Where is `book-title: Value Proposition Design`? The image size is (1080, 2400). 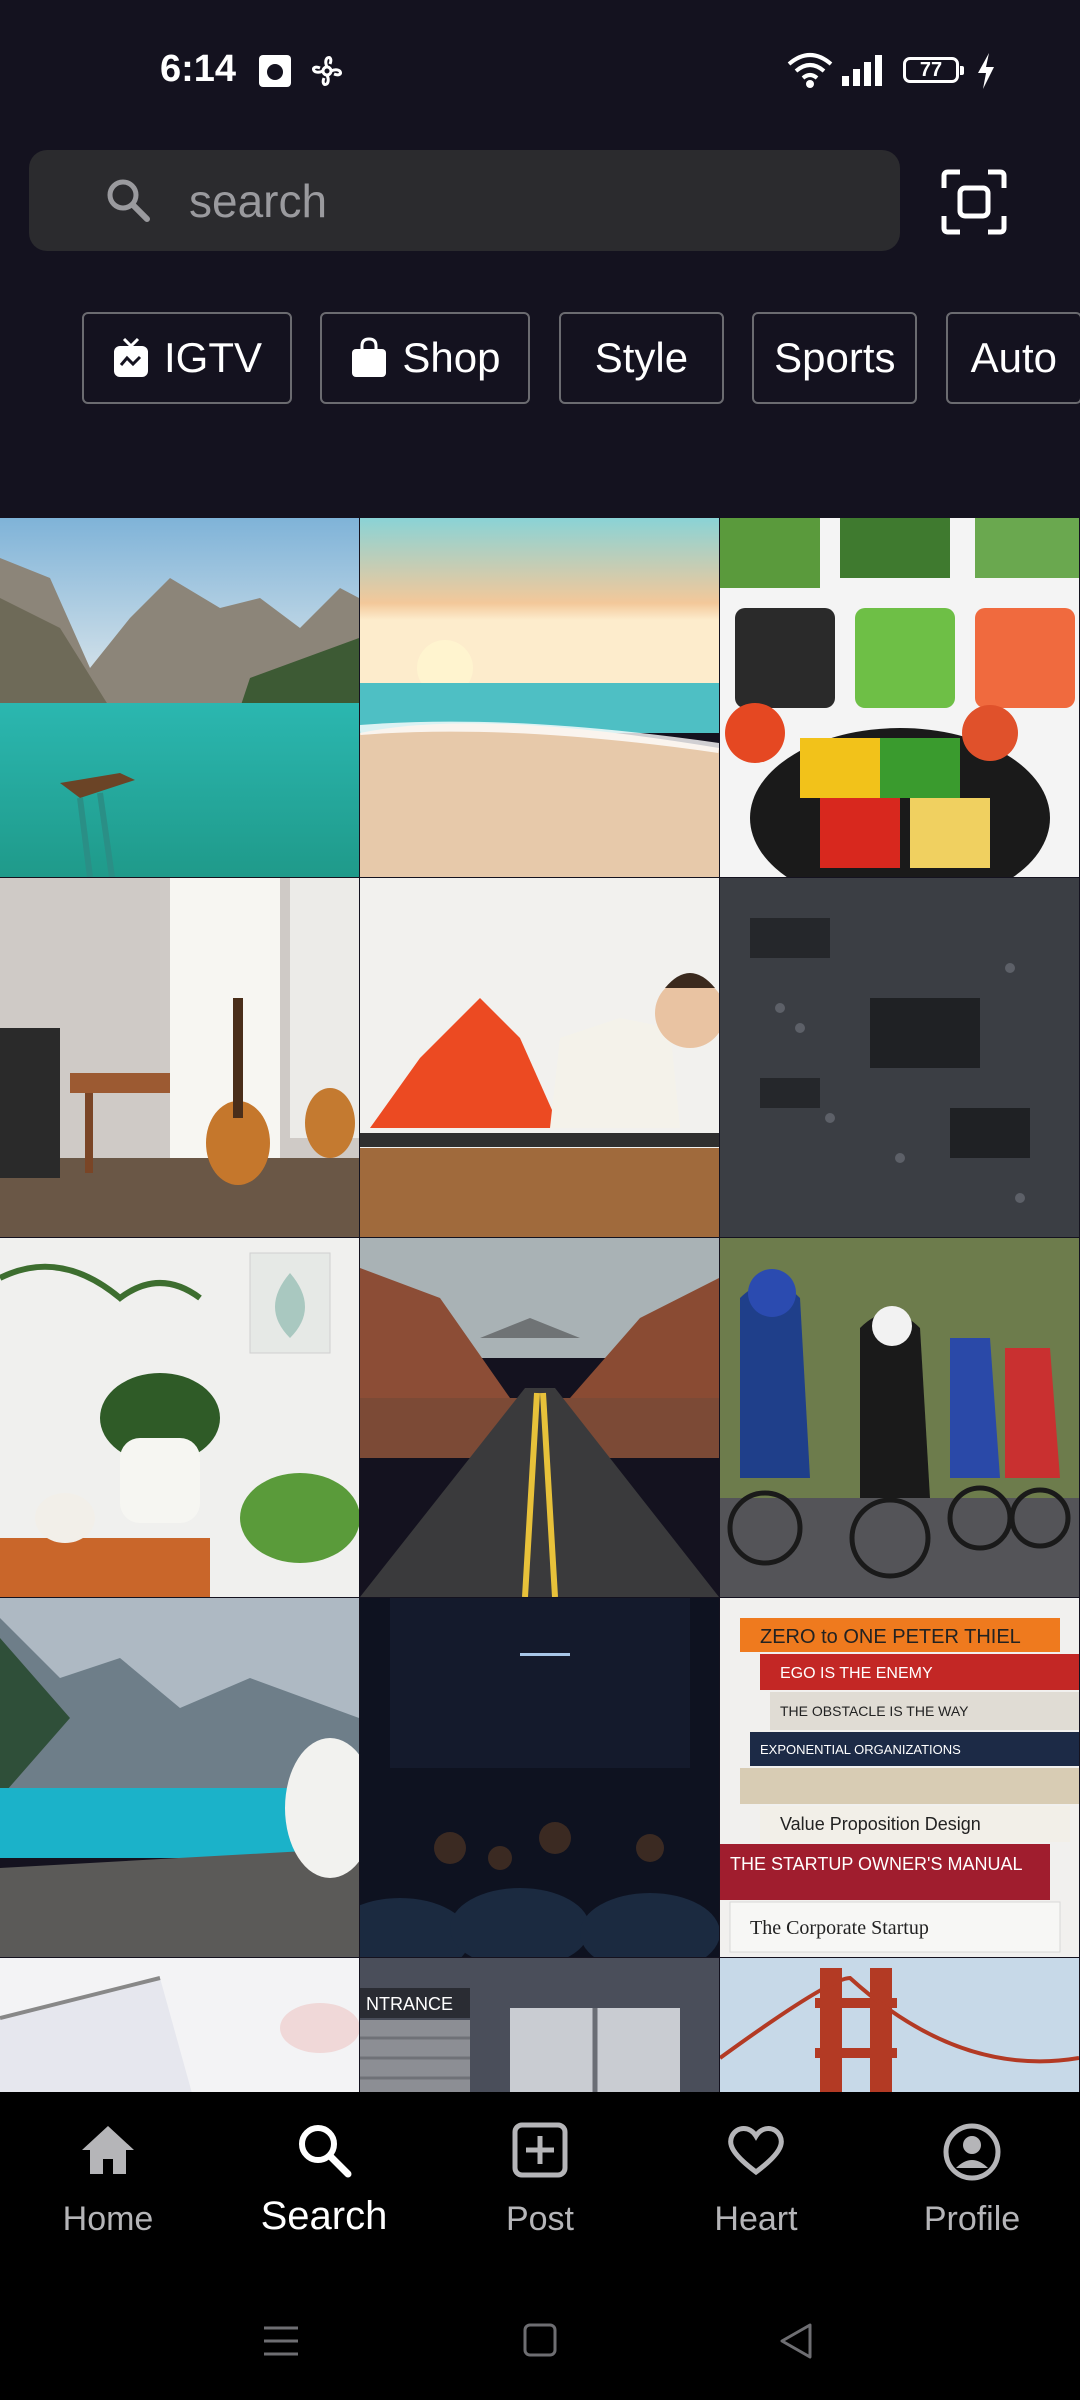
book-title: Value Proposition Design is located at coordinates (880, 1824).